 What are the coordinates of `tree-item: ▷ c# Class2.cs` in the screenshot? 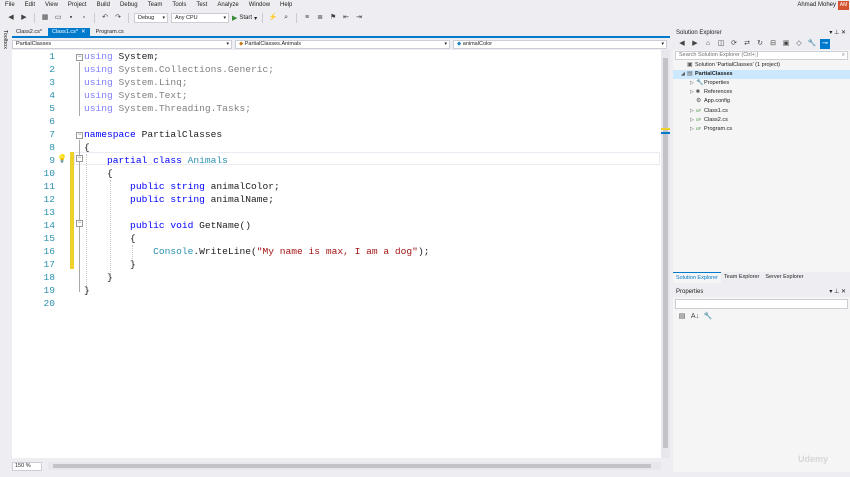 It's located at (761, 119).